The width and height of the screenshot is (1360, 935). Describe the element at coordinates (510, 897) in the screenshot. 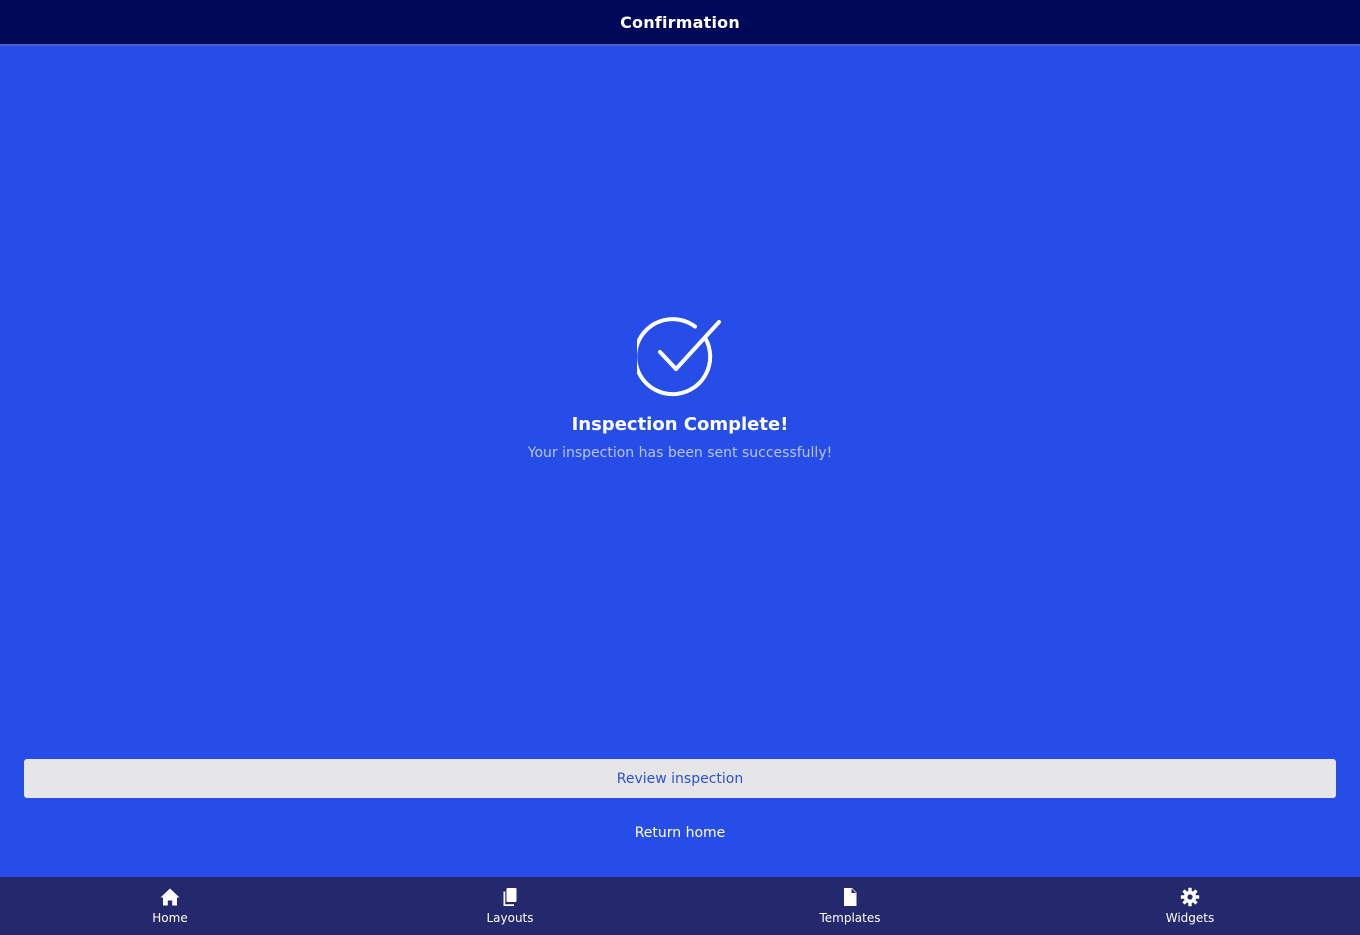

I see `layouts-icon` at that location.